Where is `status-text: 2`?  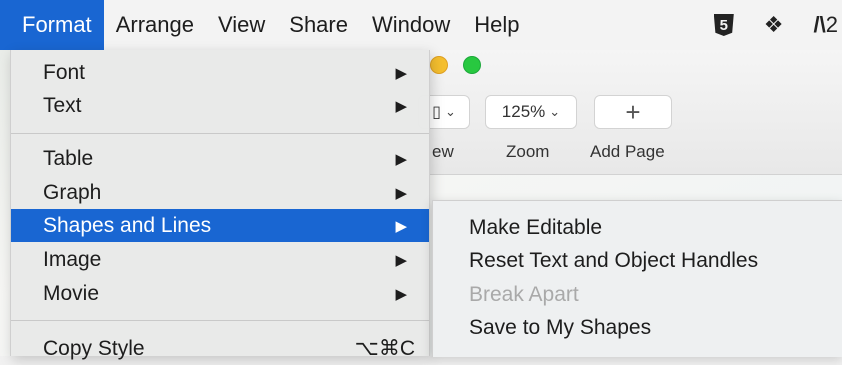
status-text: 2 is located at coordinates (831, 24).